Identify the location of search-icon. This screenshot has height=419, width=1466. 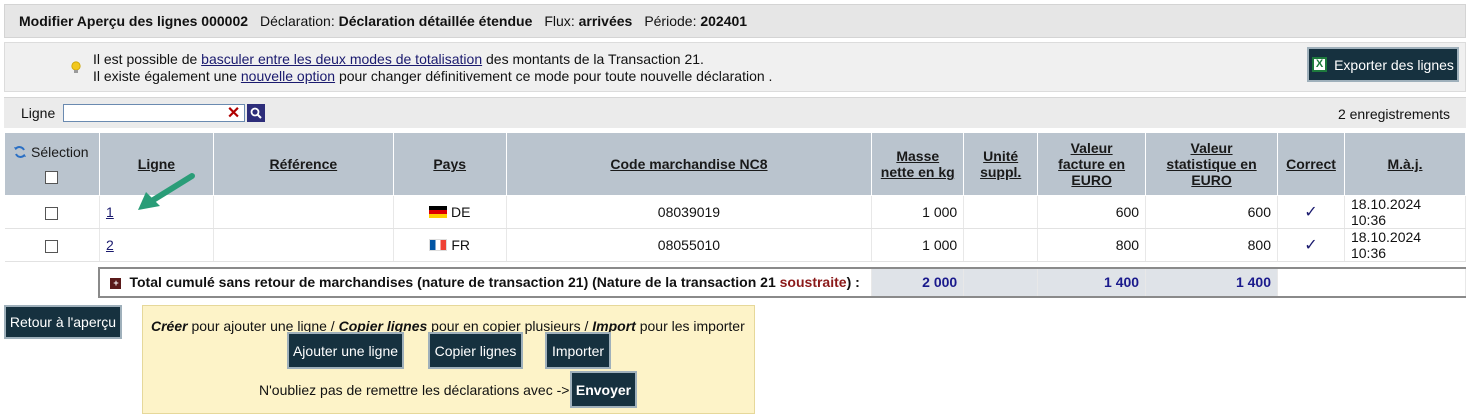
(256, 113).